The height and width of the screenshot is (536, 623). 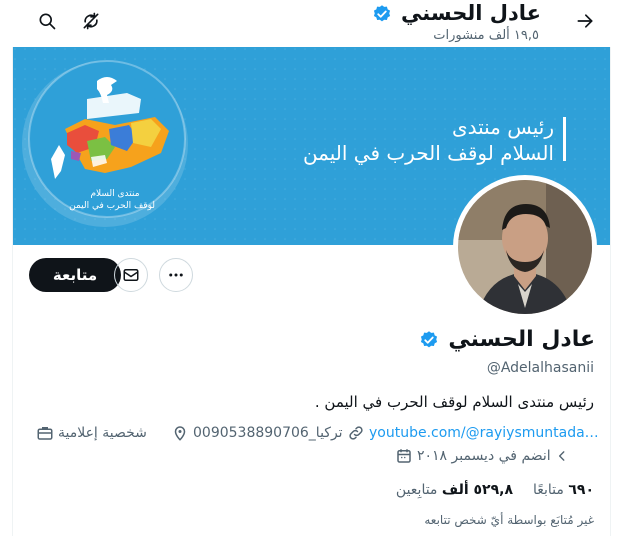 I want to click on profile-handle: @Adelalhasanii, so click(x=540, y=368).